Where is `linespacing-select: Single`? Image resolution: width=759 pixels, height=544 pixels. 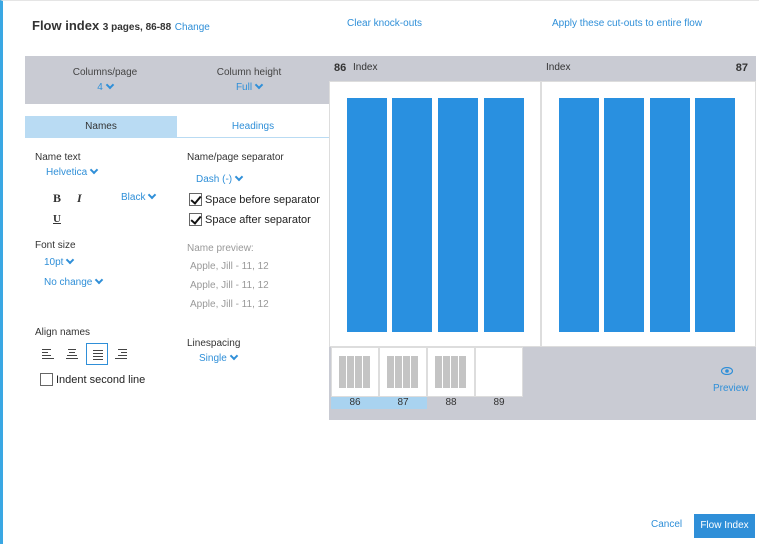
linespacing-select: Single is located at coordinates (219, 357).